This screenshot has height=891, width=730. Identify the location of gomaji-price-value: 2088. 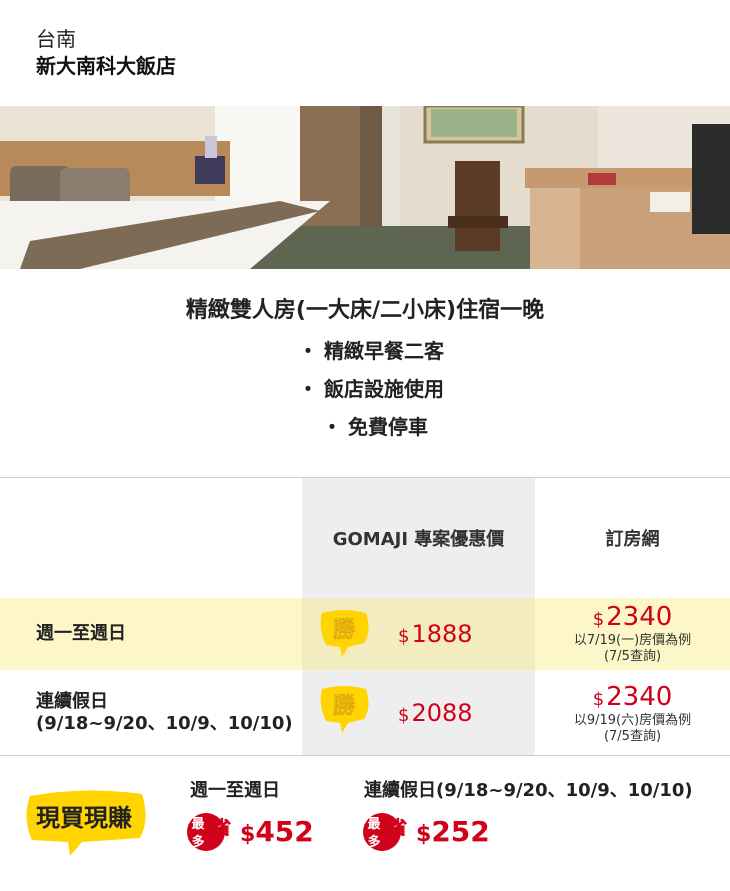
(442, 712).